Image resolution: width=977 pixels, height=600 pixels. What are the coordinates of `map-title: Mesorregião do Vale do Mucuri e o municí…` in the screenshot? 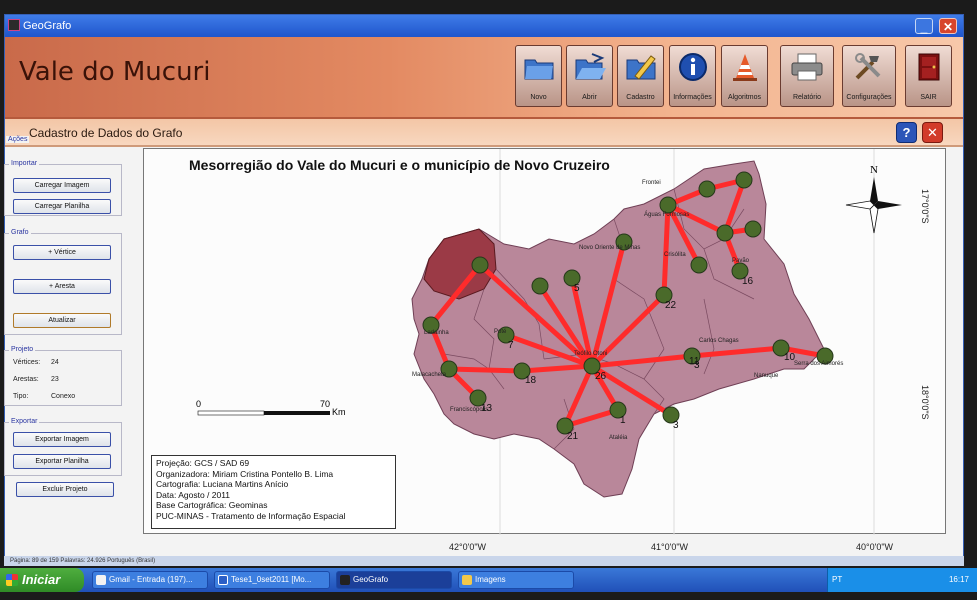 It's located at (399, 165).